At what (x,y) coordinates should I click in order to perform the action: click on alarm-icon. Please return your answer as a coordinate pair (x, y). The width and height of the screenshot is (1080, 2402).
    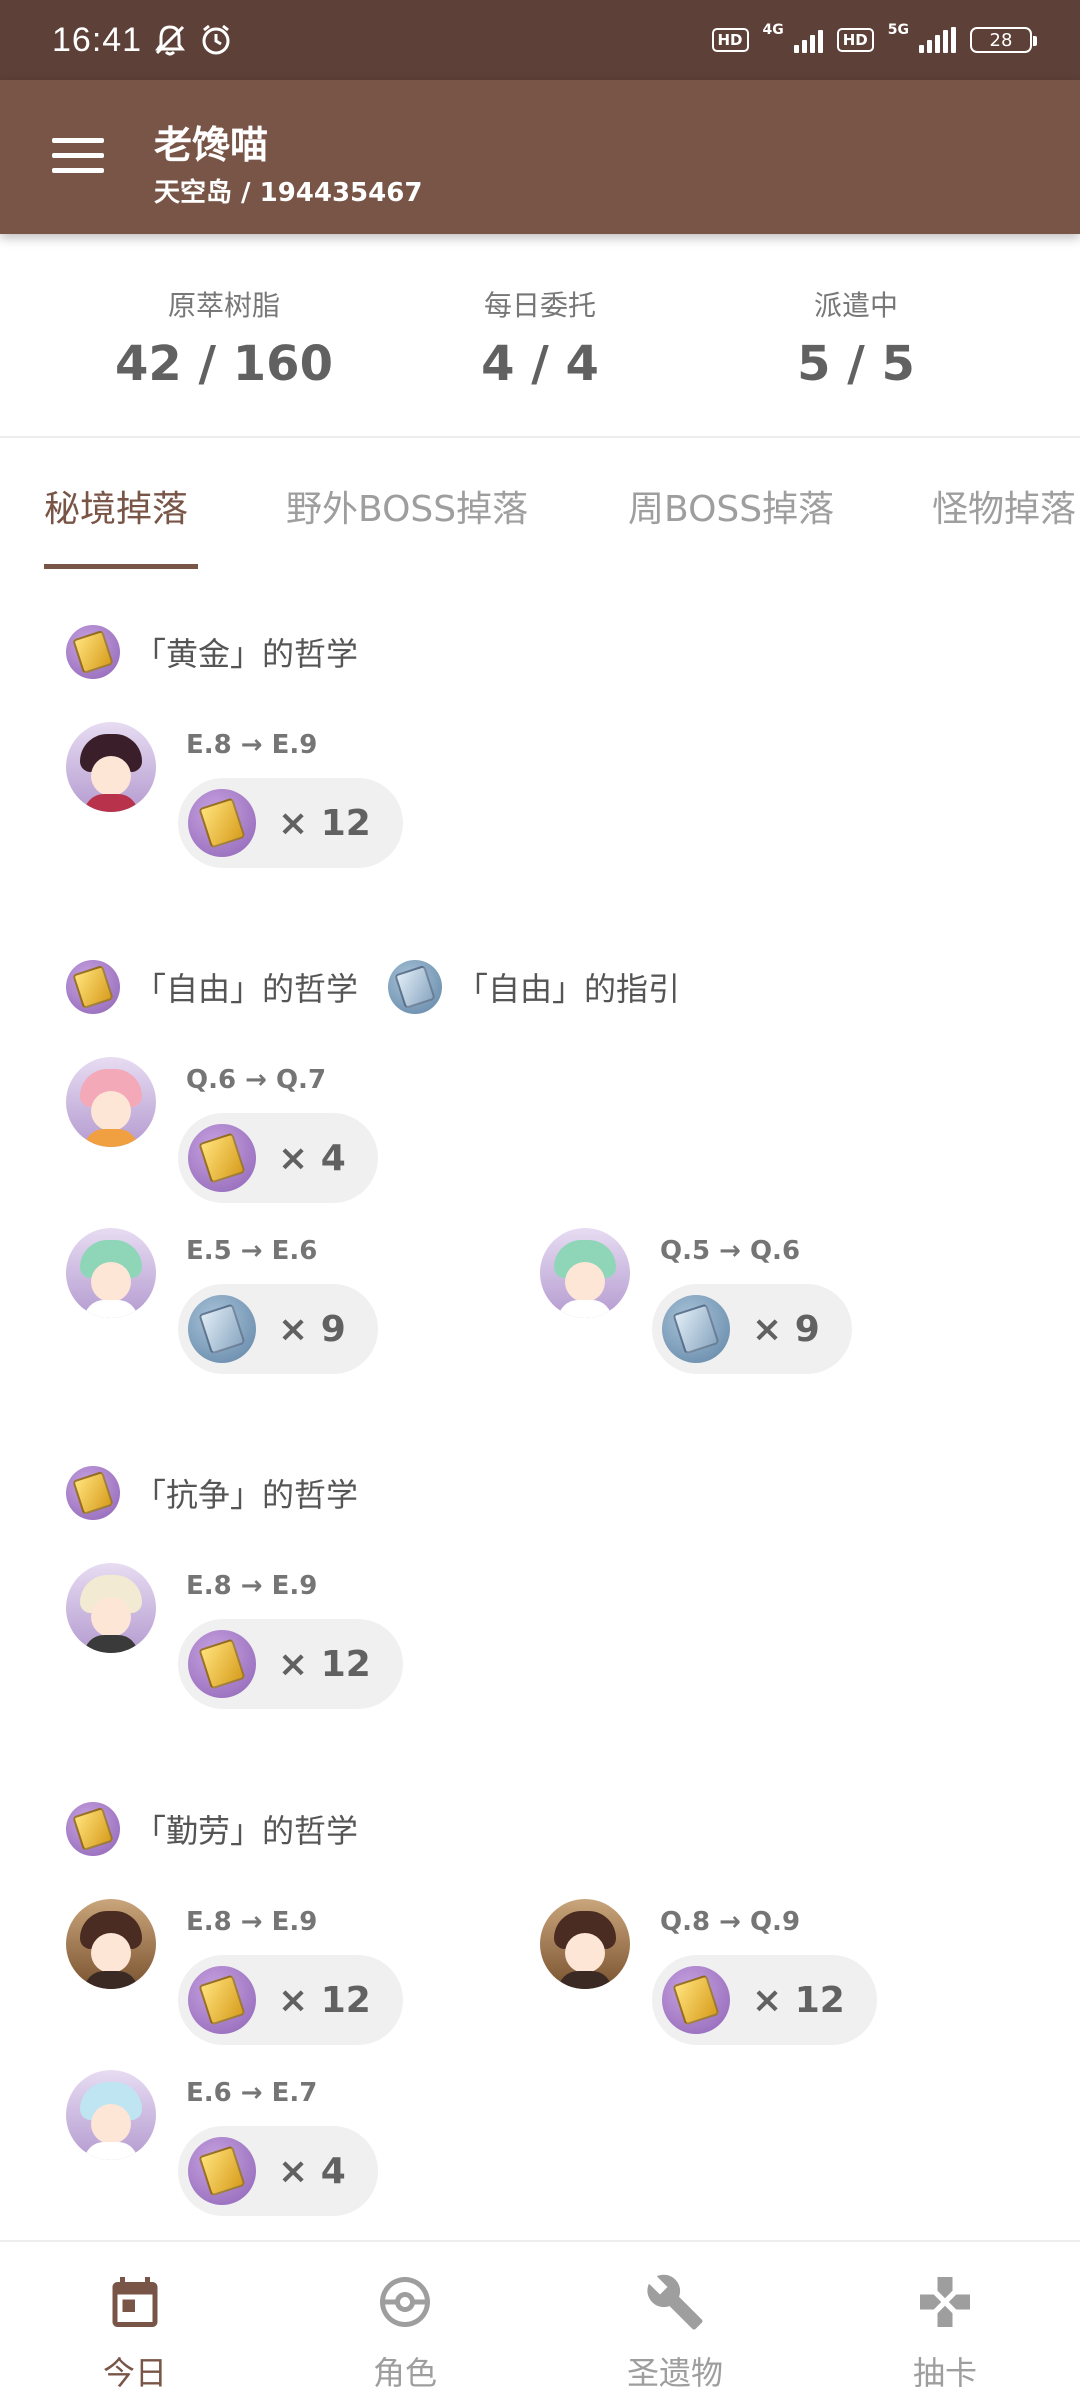
    Looking at the image, I should click on (216, 39).